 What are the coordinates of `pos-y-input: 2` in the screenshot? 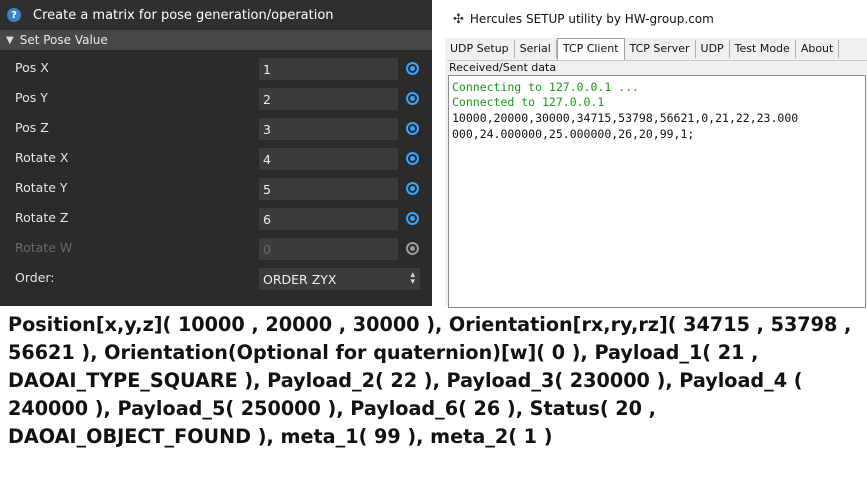 It's located at (328, 99).